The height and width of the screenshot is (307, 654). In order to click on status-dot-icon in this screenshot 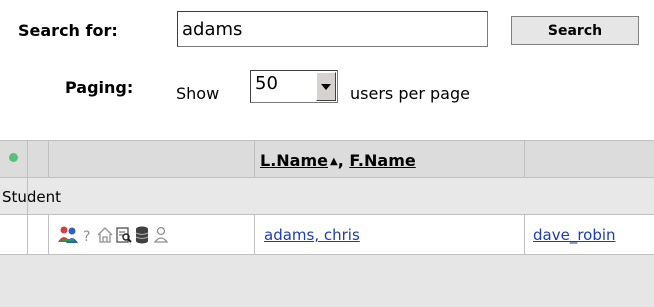, I will do `click(13, 157)`.